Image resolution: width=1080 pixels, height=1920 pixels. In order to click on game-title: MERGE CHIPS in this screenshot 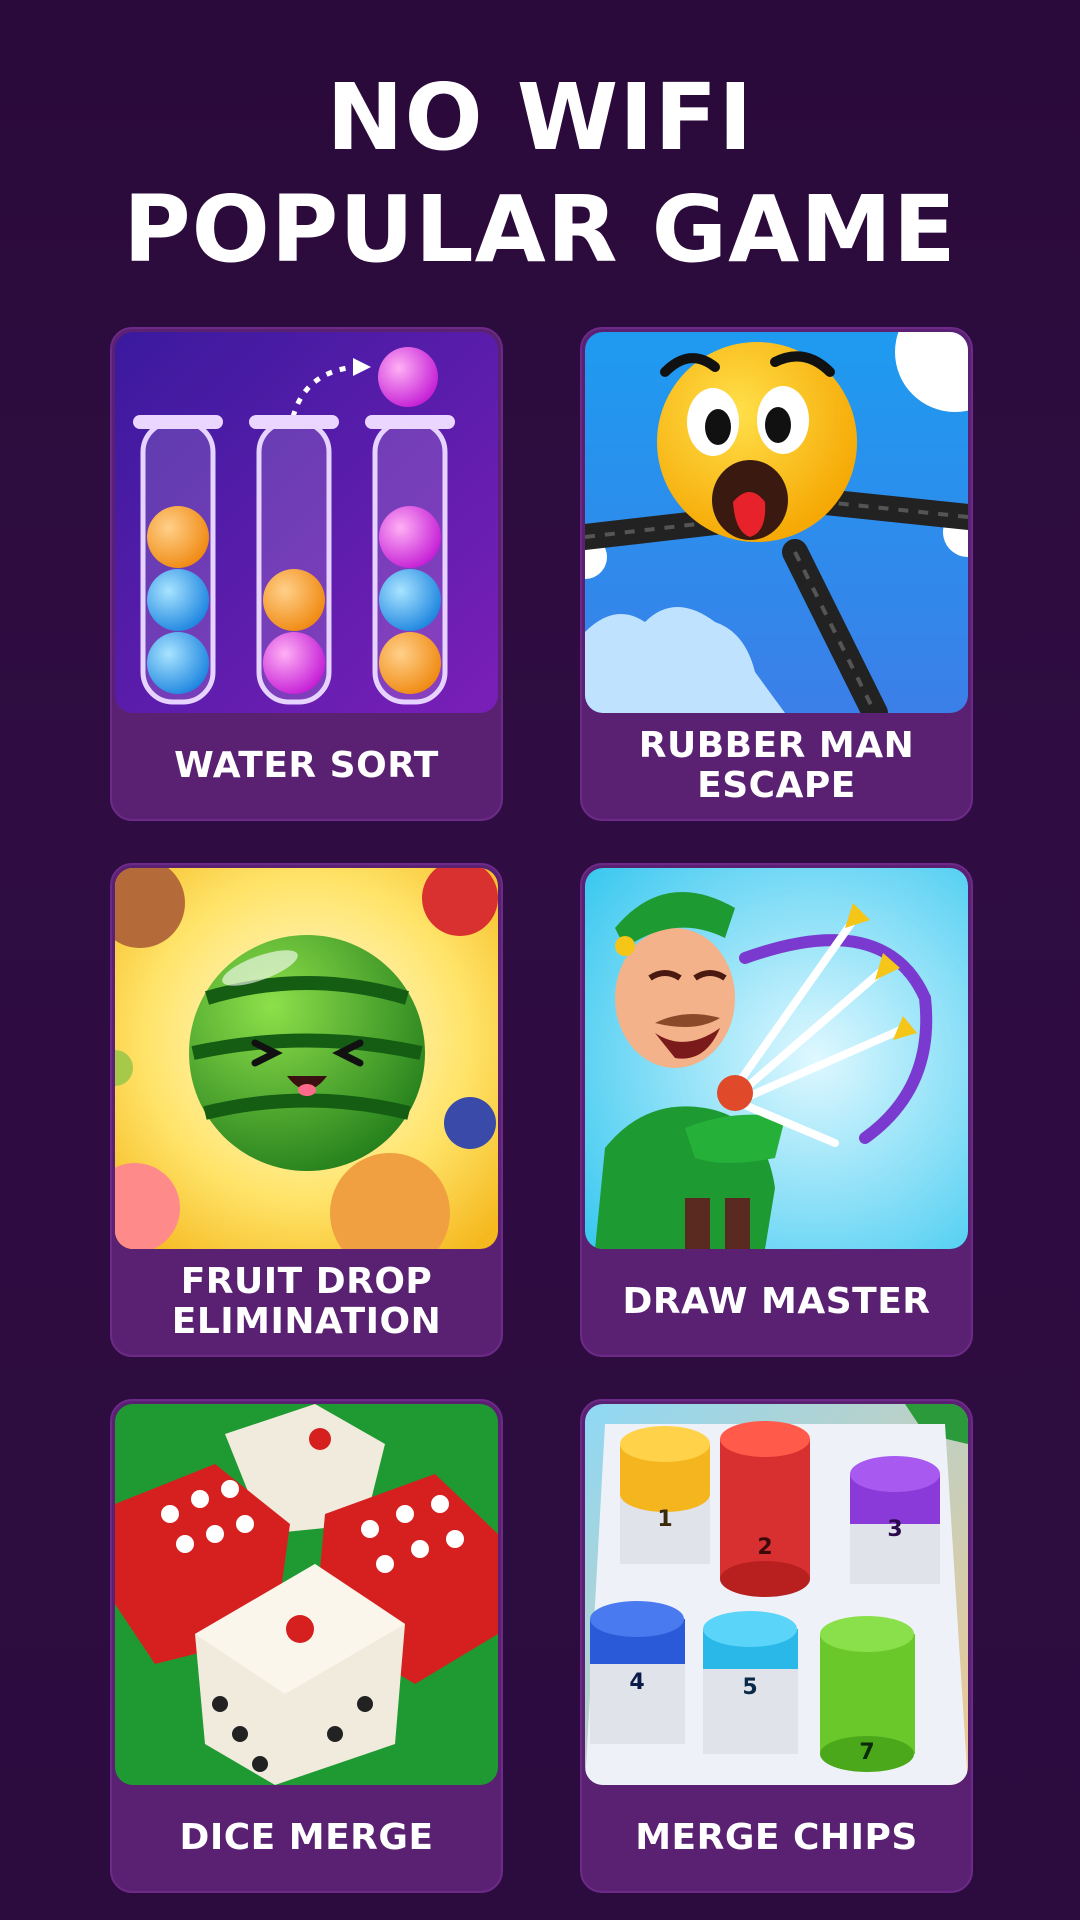, I will do `click(776, 1837)`.